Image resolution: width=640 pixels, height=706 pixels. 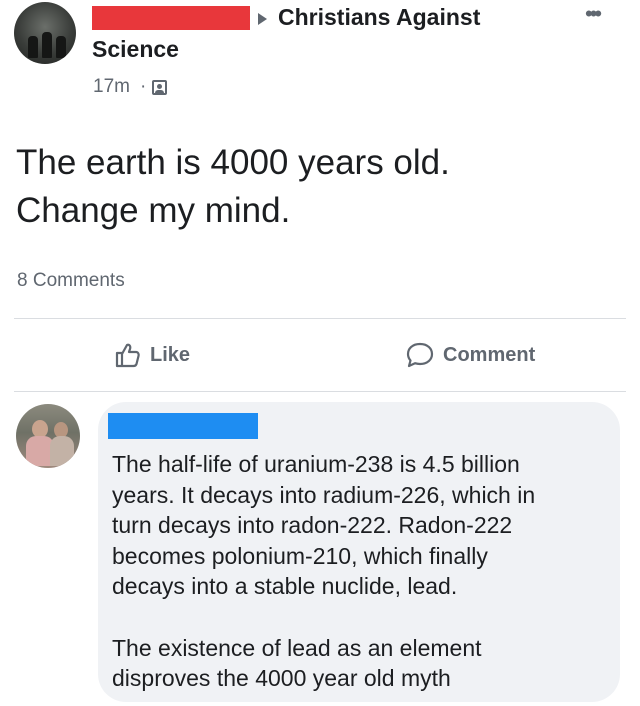 I want to click on comment-line: becomes polonium-210, which finally, so click(x=300, y=555).